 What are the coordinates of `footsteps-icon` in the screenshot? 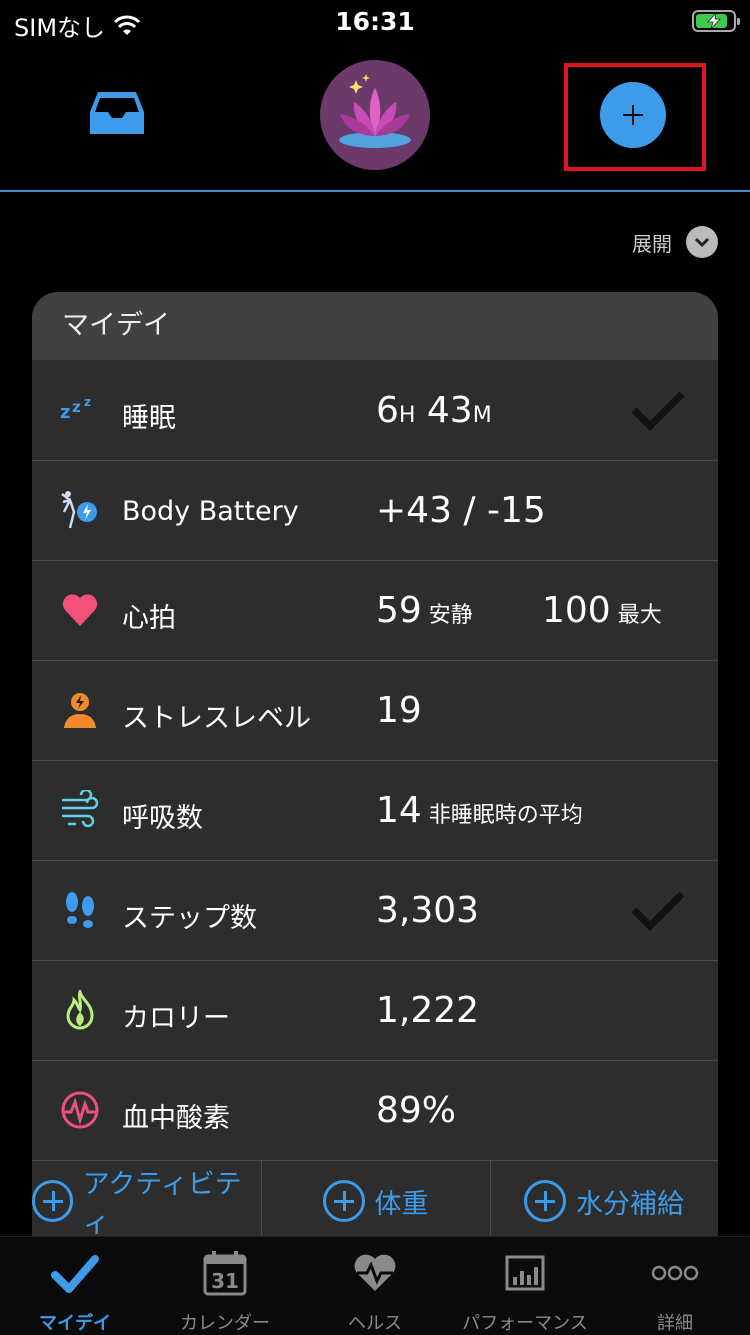 It's located at (80, 910).